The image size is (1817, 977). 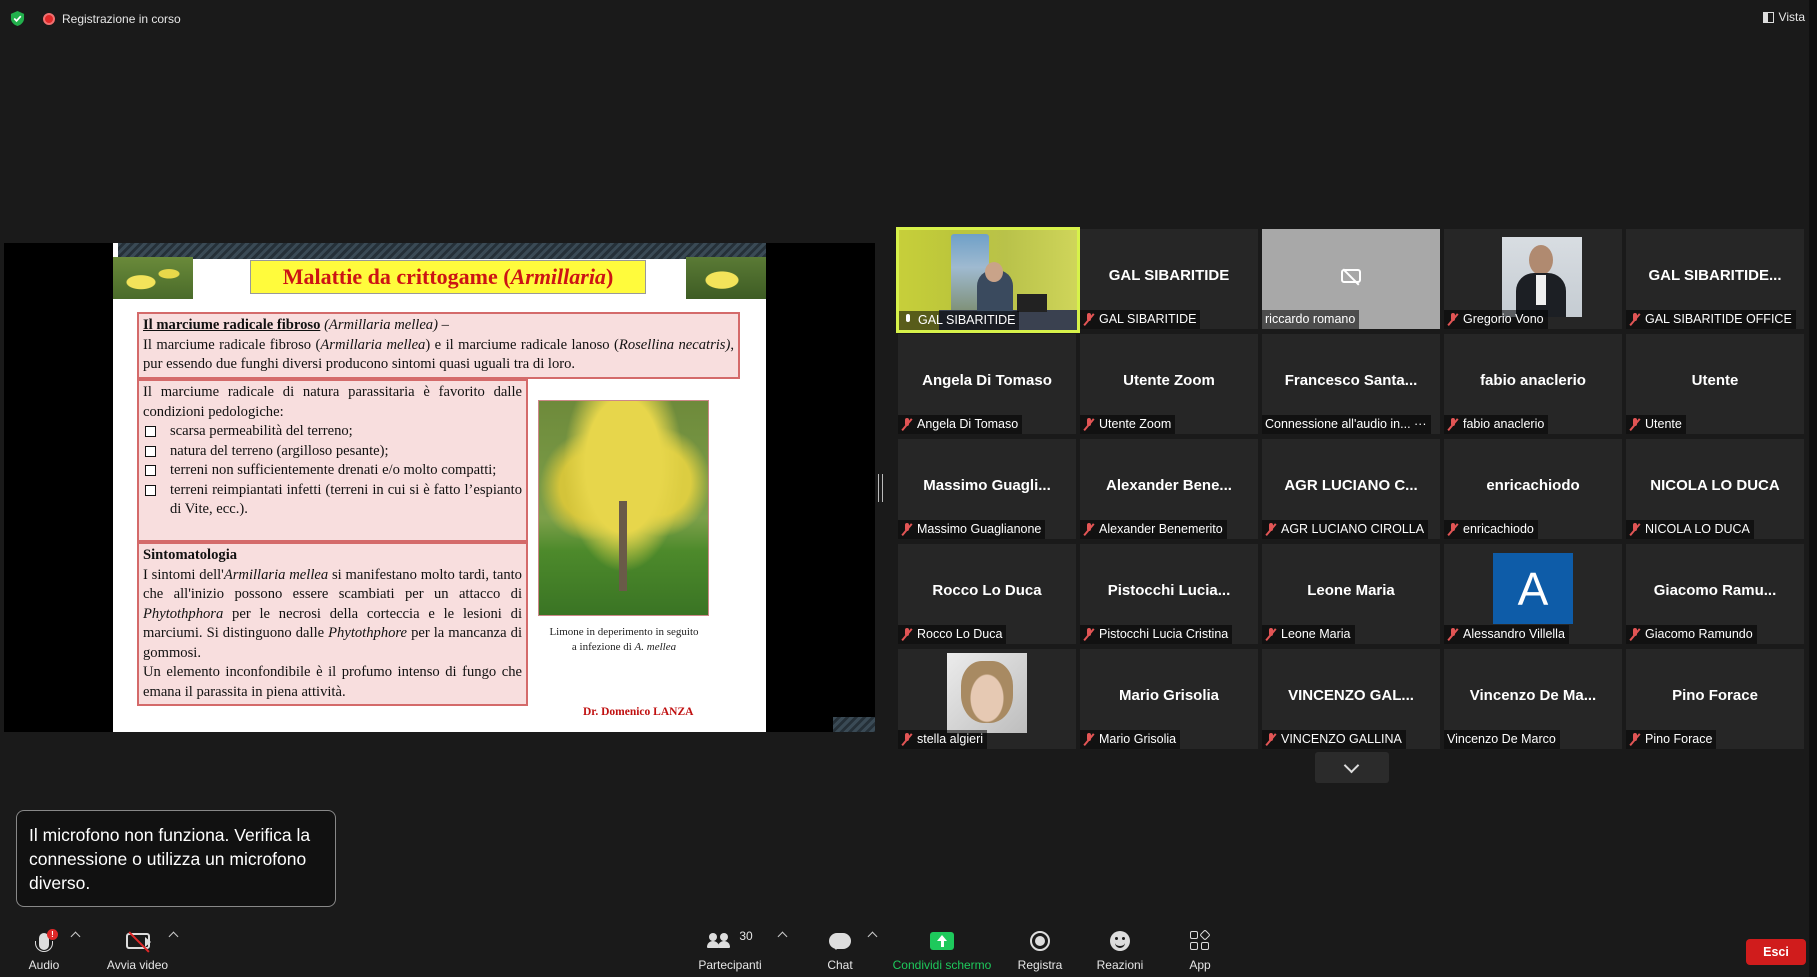 What do you see at coordinates (1169, 695) in the screenshot?
I see `participant-display-name: Mario Grisolia` at bounding box center [1169, 695].